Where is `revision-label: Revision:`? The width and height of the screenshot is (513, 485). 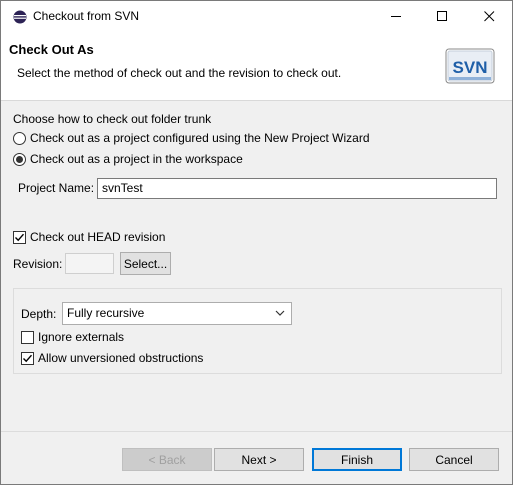
revision-label: Revision: is located at coordinates (38, 264).